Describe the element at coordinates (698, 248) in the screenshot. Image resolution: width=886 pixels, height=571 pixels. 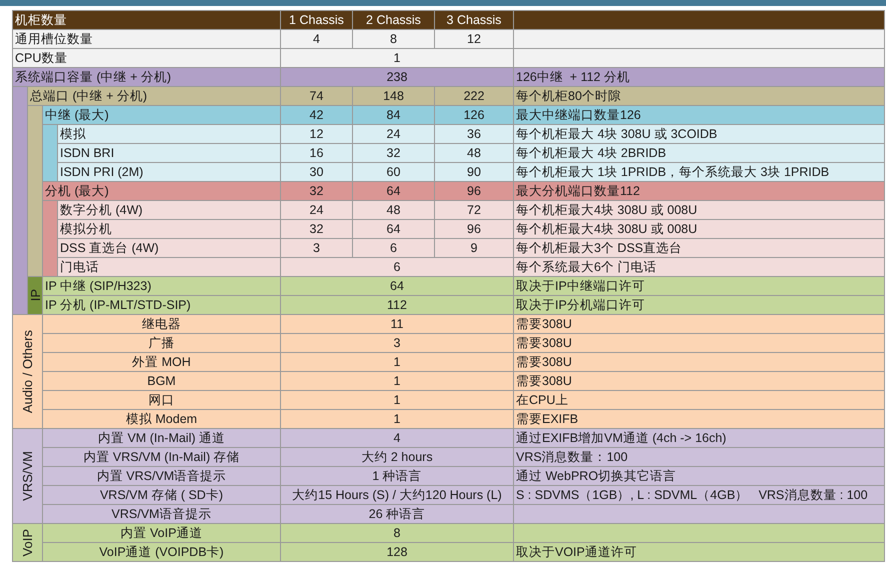
I see `note-cell: 每个机柜最大3个 DSS直选台` at that location.